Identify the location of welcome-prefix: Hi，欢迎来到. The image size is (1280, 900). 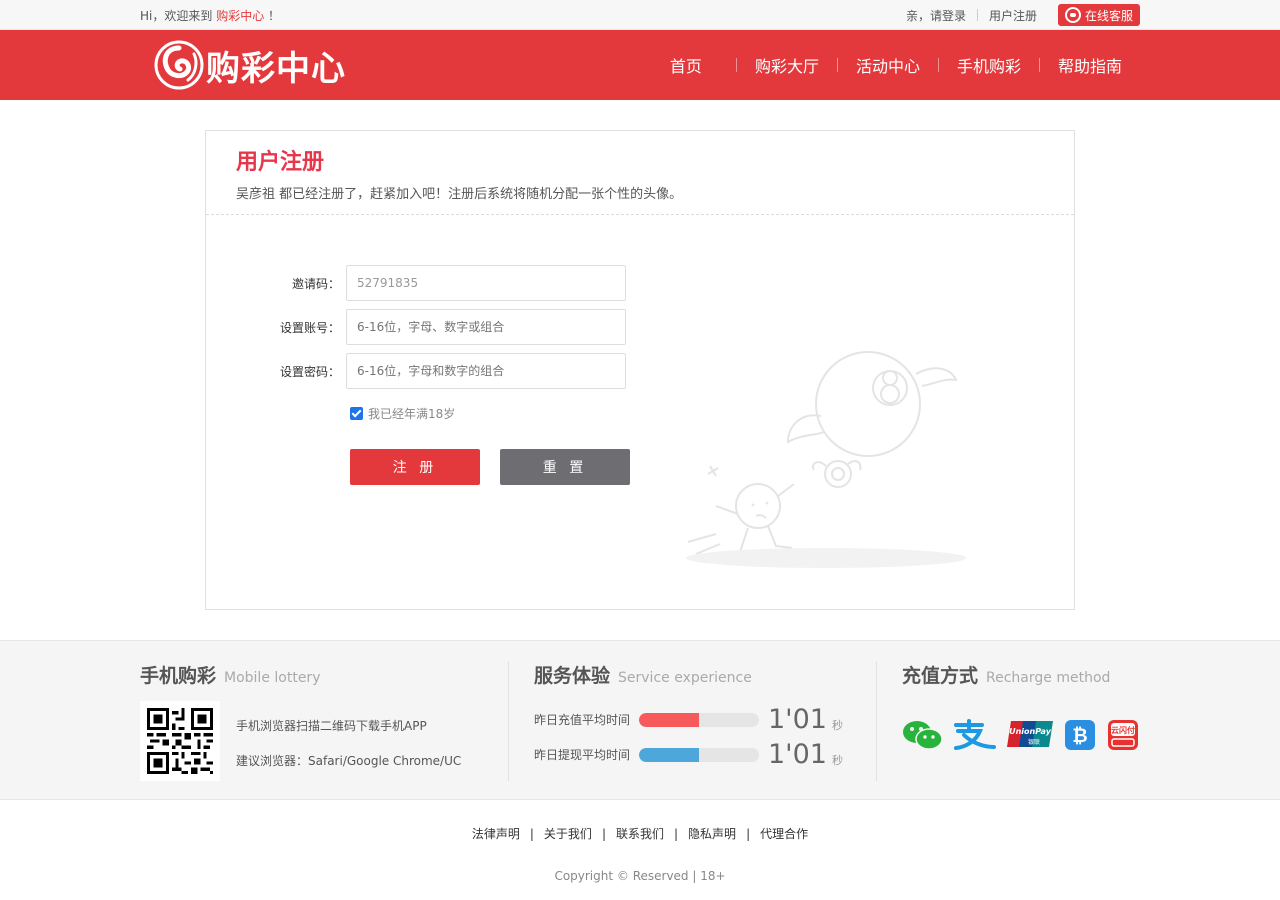
(176, 15).